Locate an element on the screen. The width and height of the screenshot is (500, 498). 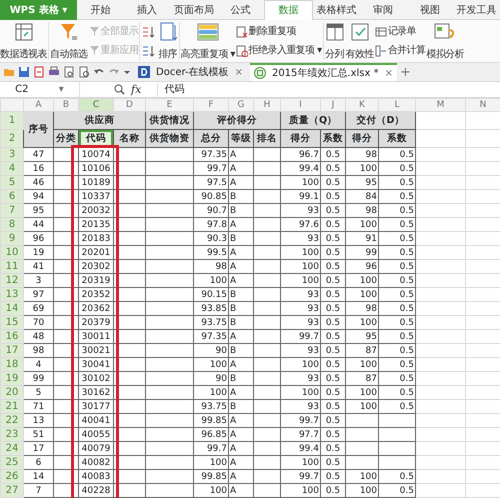
ribbon-button: 数据透视表 is located at coordinates (24, 41).